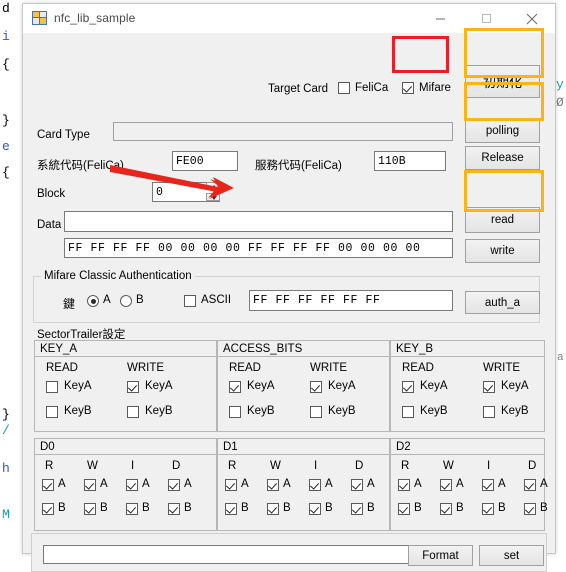  What do you see at coordinates (418, 368) in the screenshot?
I see `key-b-read-header: READ` at bounding box center [418, 368].